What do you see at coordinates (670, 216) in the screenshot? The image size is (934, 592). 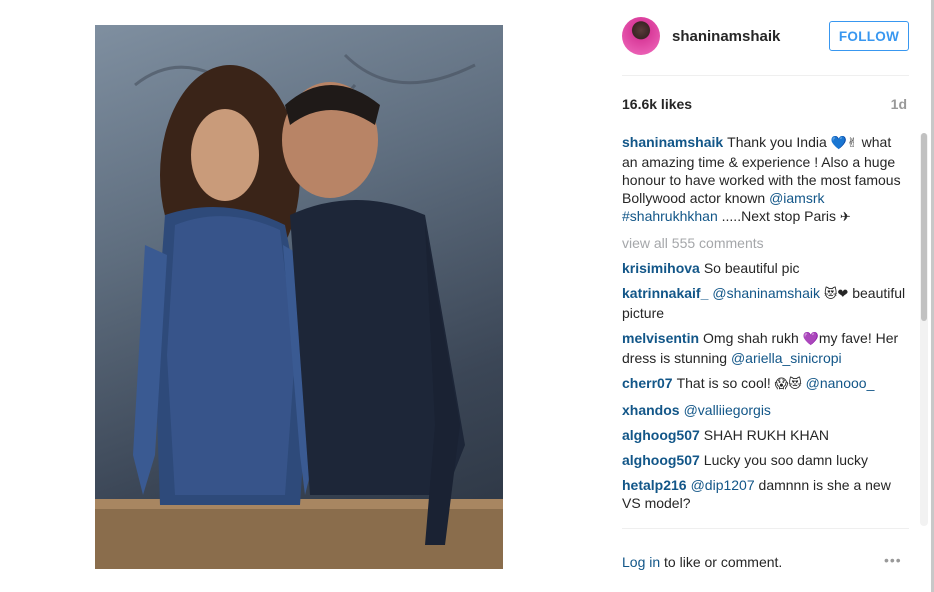 I see `caption-hashtag: #shahrukhkhan` at bounding box center [670, 216].